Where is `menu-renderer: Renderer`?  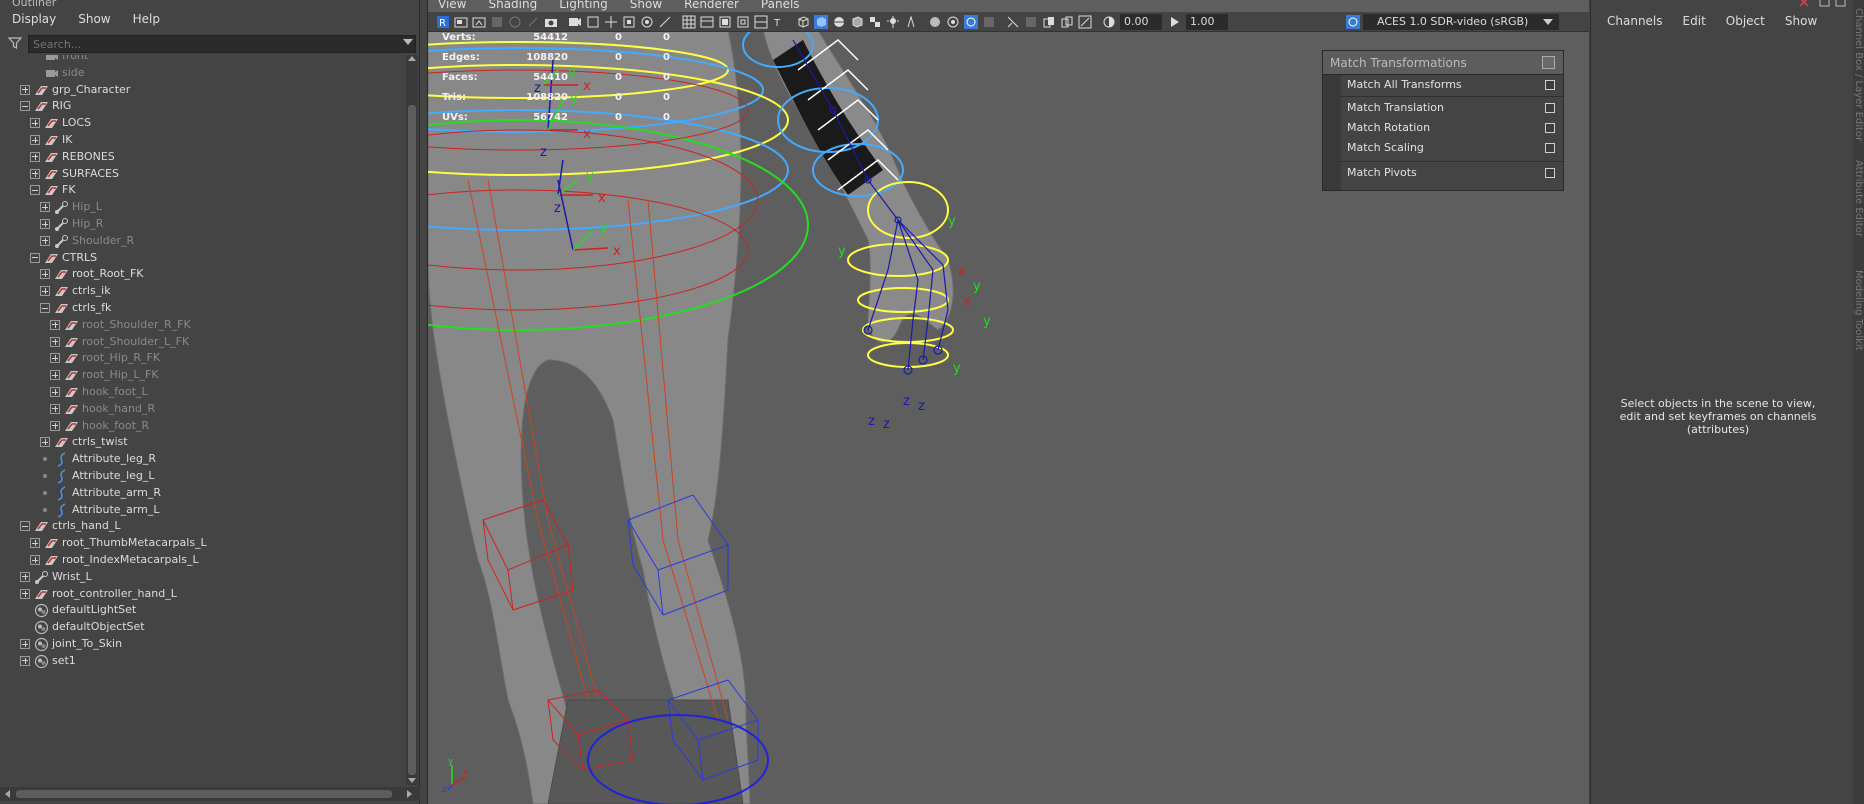 menu-renderer: Renderer is located at coordinates (711, 5).